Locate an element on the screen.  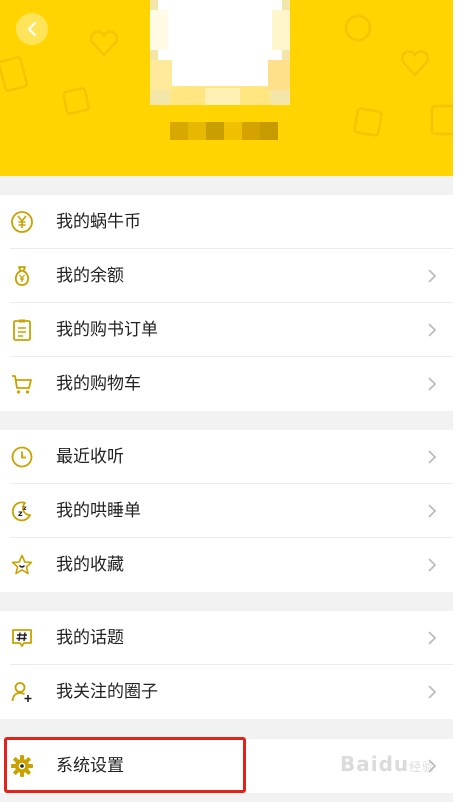
menu-item-label: 我的购物车 is located at coordinates (98, 384).